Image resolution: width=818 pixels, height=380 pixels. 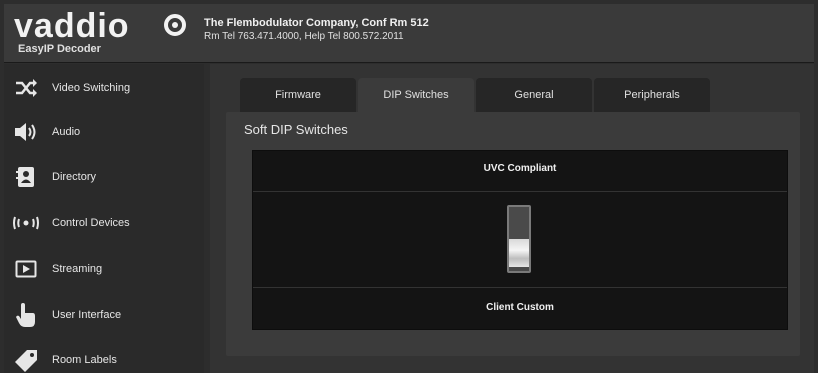 I want to click on hand-pointer-icon, so click(x=26, y=315).